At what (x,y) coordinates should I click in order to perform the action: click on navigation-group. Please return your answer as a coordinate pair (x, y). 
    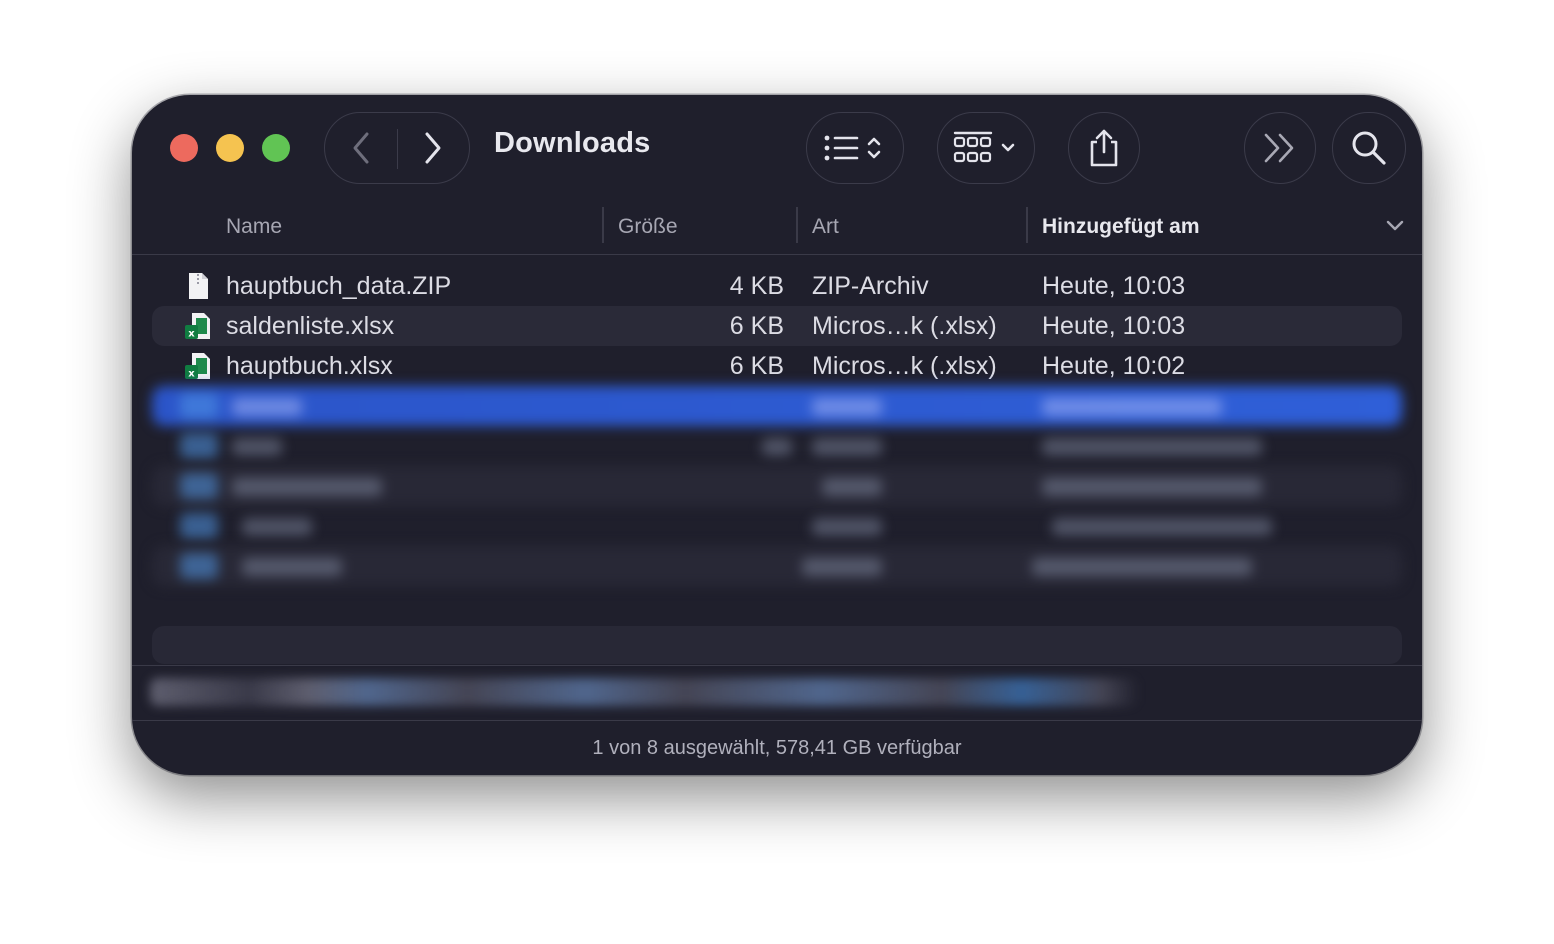
    Looking at the image, I should click on (397, 148).